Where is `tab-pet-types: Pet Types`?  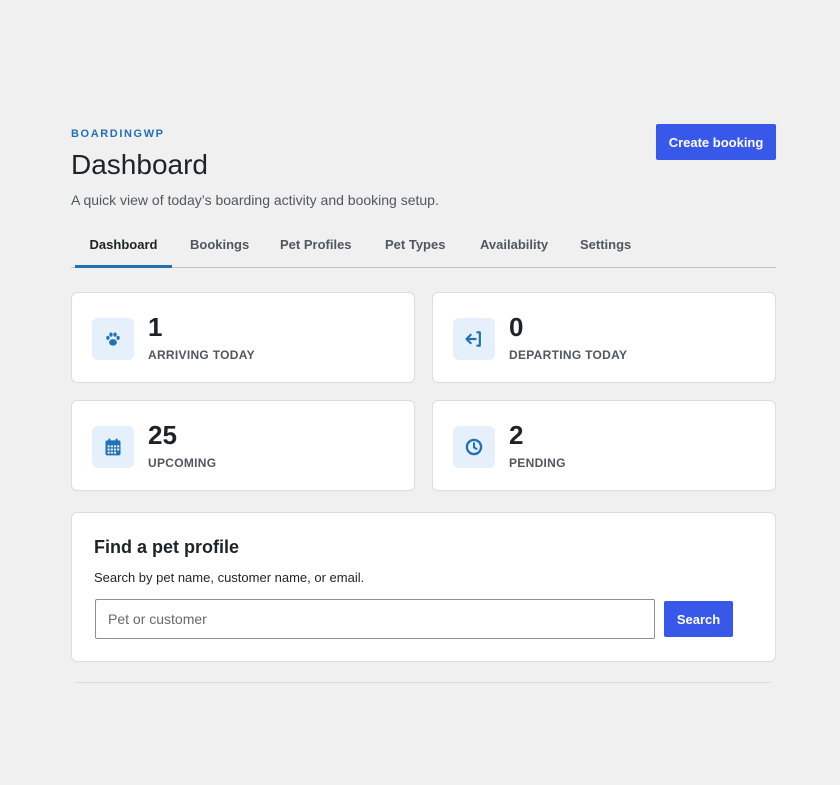
tab-pet-types: Pet Types is located at coordinates (415, 249).